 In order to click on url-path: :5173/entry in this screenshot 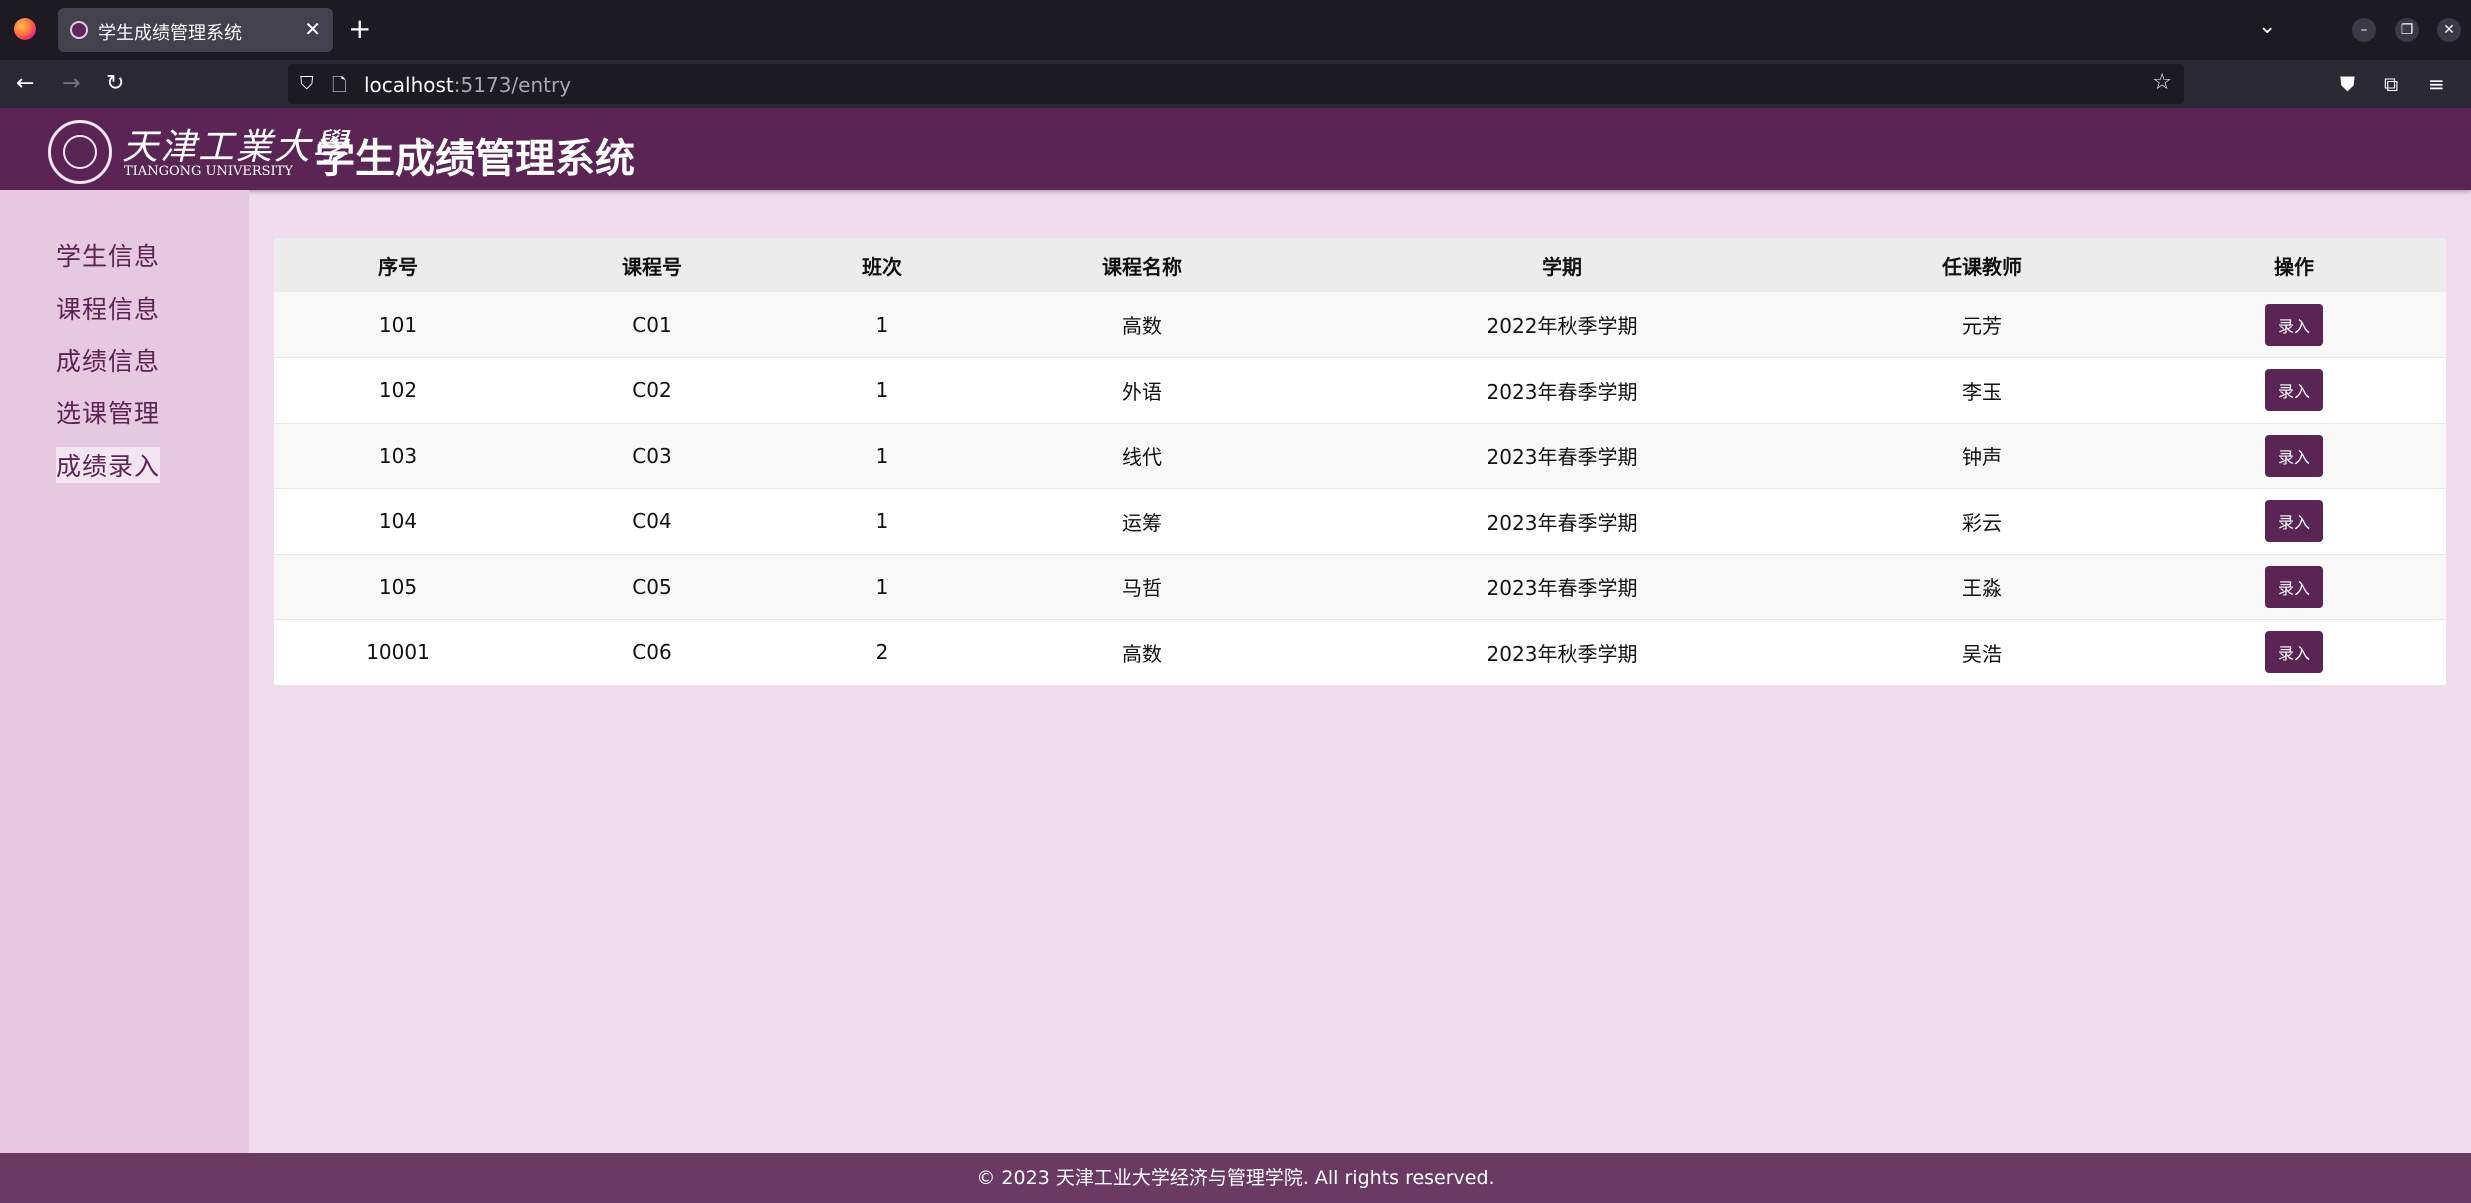, I will do `click(512, 85)`.